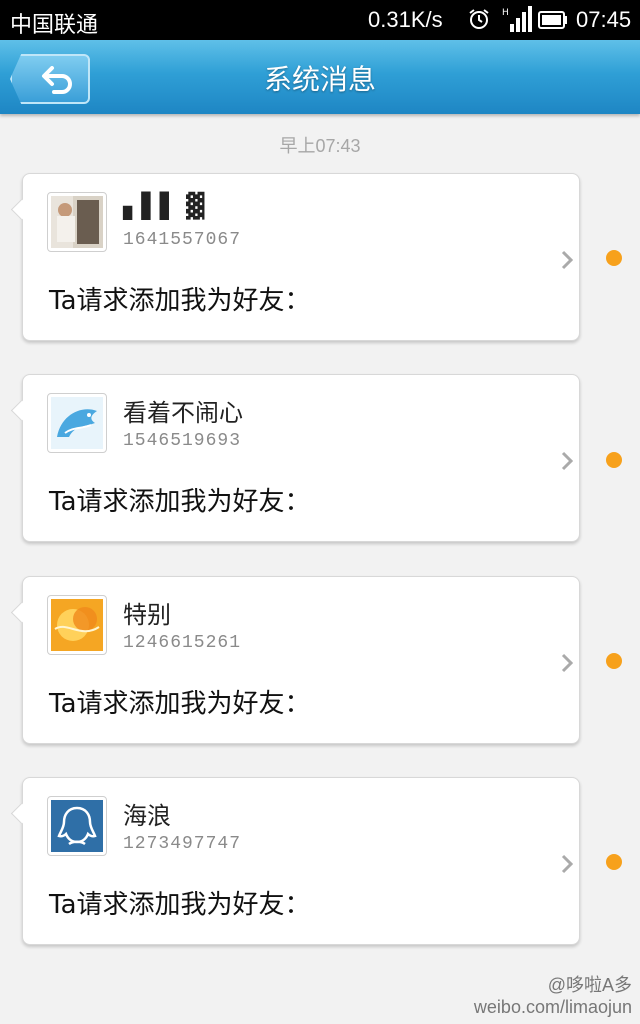  What do you see at coordinates (319, 79) in the screenshot?
I see `page-title: 系统消息` at bounding box center [319, 79].